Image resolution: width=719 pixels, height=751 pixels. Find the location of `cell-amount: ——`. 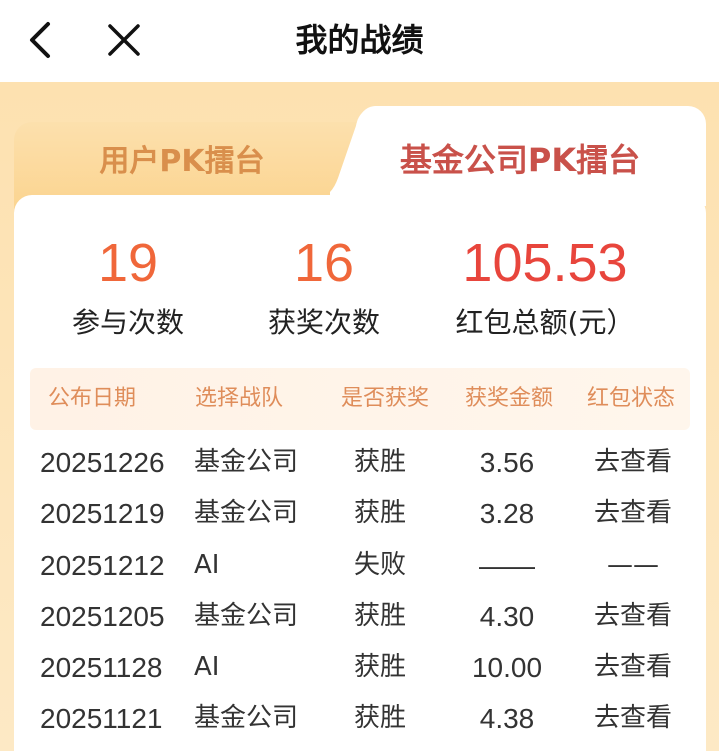

cell-amount: —— is located at coordinates (507, 565).